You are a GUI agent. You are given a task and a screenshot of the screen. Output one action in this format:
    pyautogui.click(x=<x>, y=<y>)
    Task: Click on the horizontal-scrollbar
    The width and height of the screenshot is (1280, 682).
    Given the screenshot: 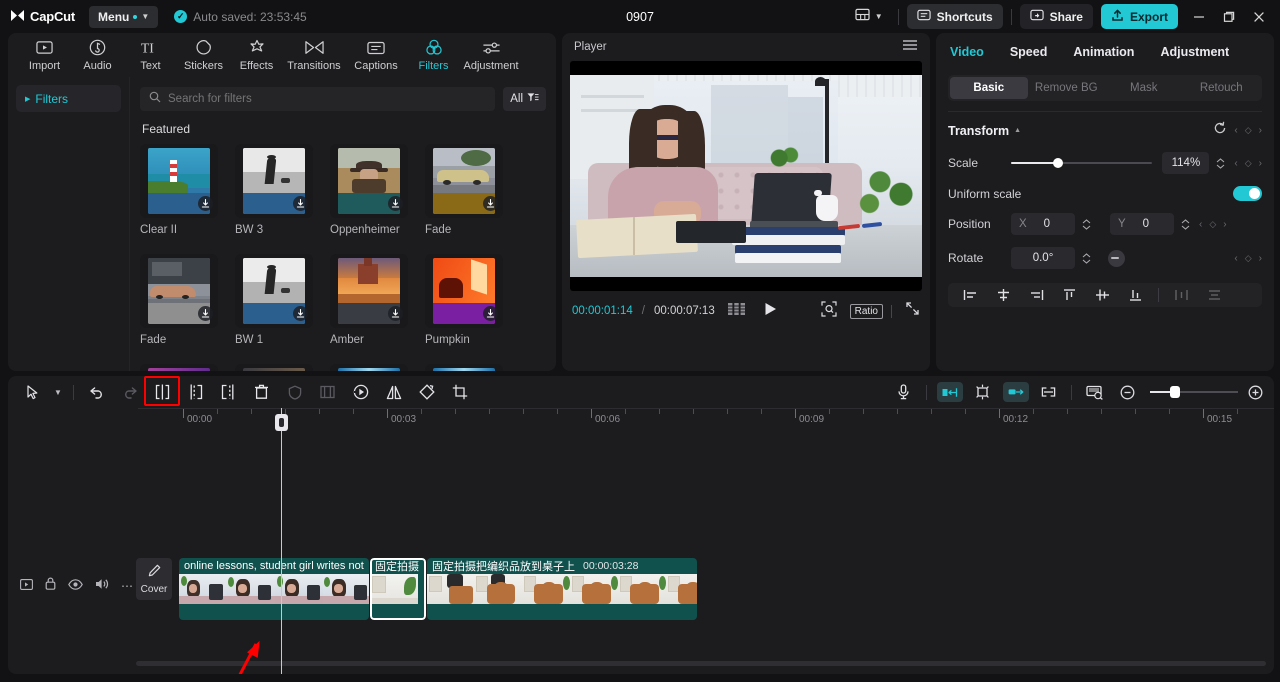 What is the action you would take?
    pyautogui.click(x=701, y=663)
    